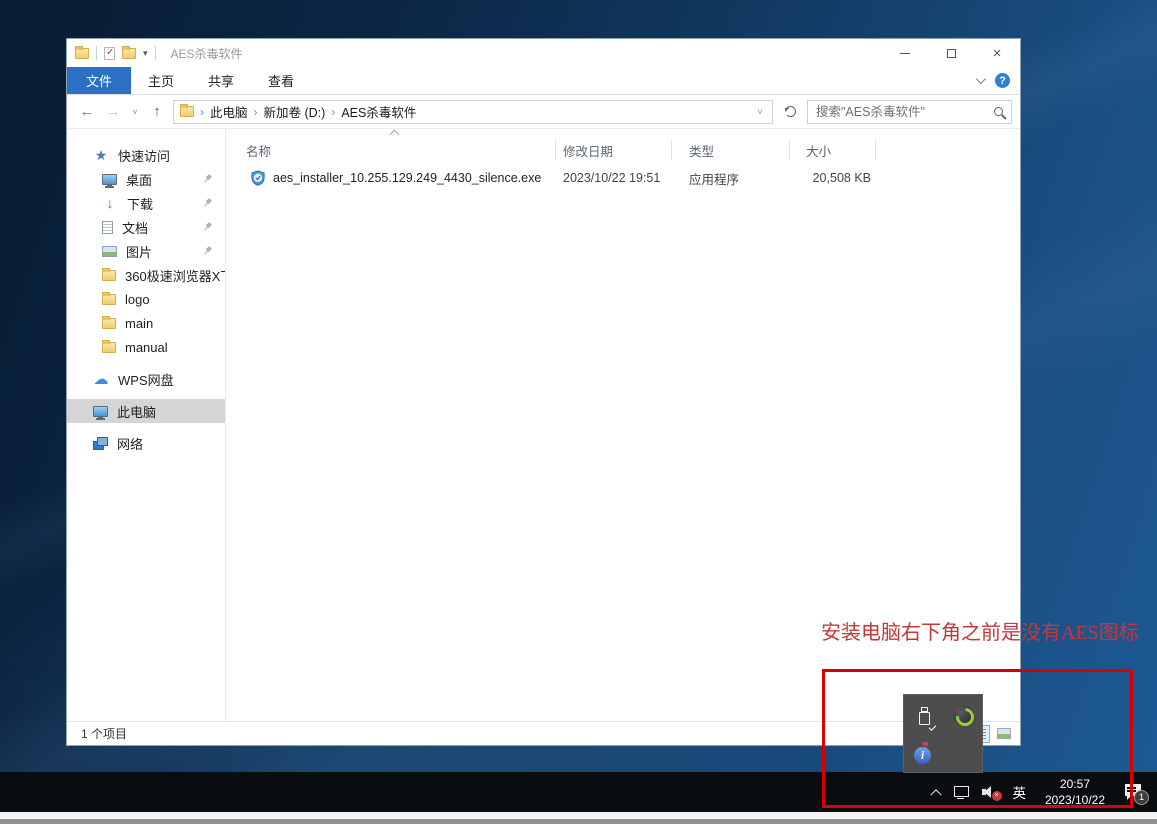  What do you see at coordinates (135, 228) in the screenshot?
I see `sidebar-item-label: 文档` at bounding box center [135, 228].